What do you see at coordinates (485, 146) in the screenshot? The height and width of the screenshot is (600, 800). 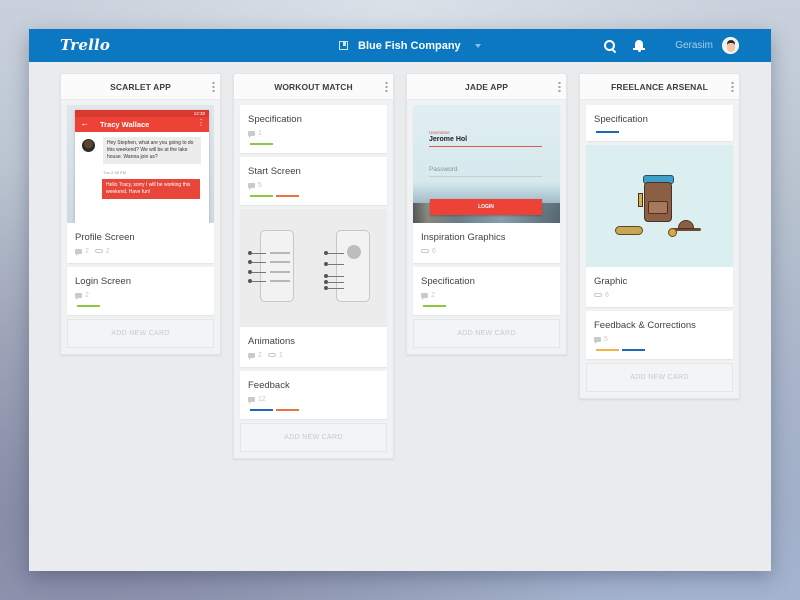 I see `username-underline` at bounding box center [485, 146].